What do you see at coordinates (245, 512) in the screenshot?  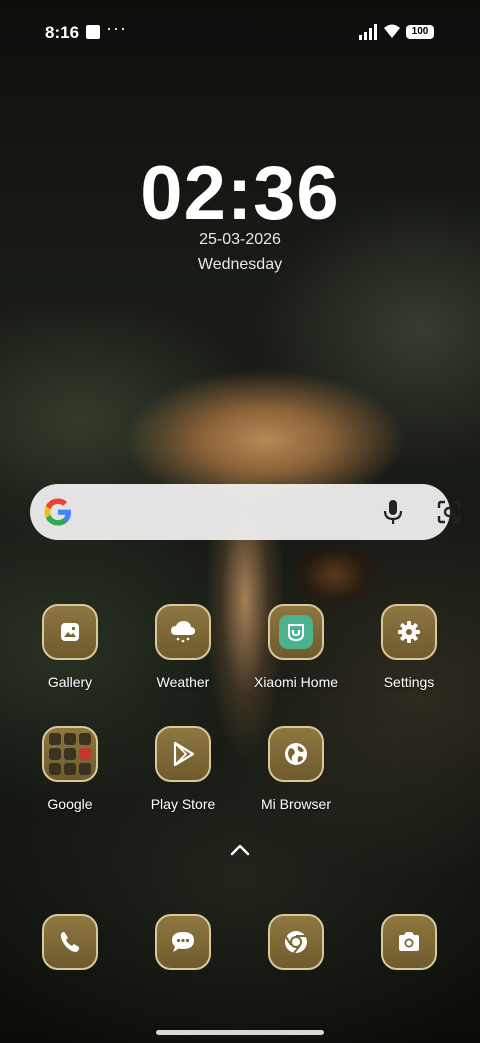 I see `google-search-bar` at bounding box center [245, 512].